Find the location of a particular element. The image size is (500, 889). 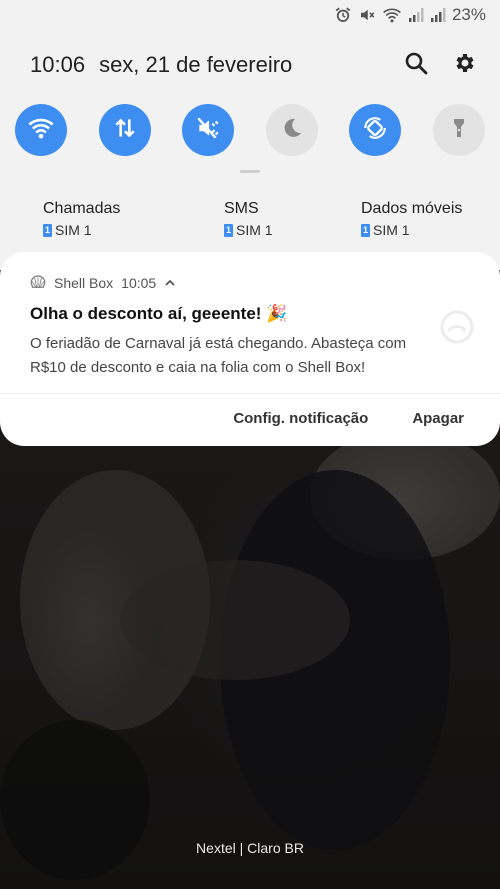

carrier-label: Nextel | Claro BR is located at coordinates (250, 848).